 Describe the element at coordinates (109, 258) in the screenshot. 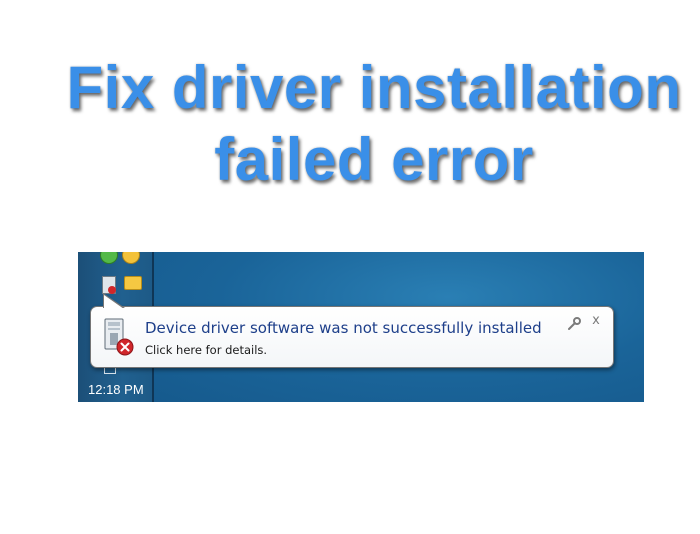

I see `green-shield-icon` at that location.